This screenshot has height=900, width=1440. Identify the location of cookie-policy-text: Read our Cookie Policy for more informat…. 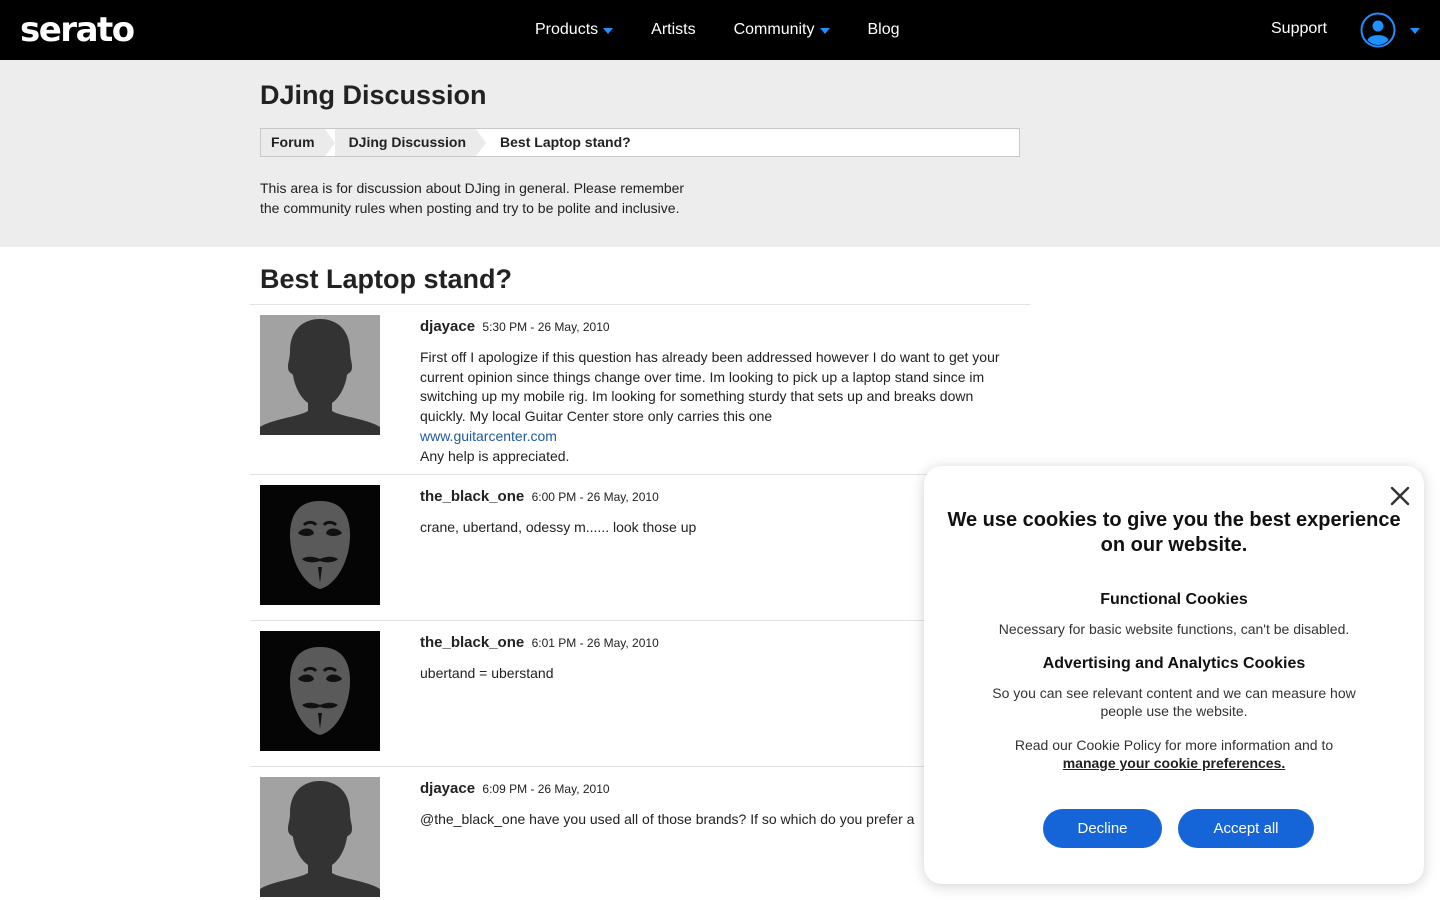
(1174, 754).